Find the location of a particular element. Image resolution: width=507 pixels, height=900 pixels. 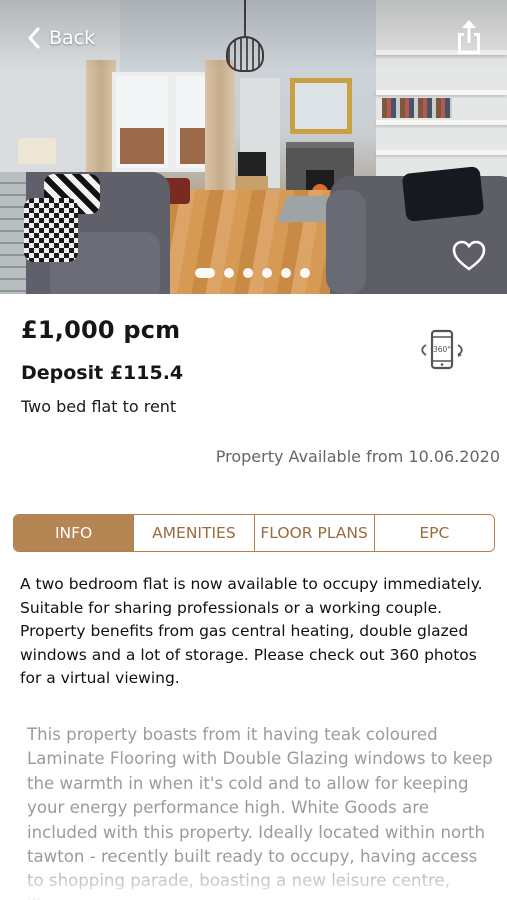

svg-text: 360° is located at coordinates (442, 349).